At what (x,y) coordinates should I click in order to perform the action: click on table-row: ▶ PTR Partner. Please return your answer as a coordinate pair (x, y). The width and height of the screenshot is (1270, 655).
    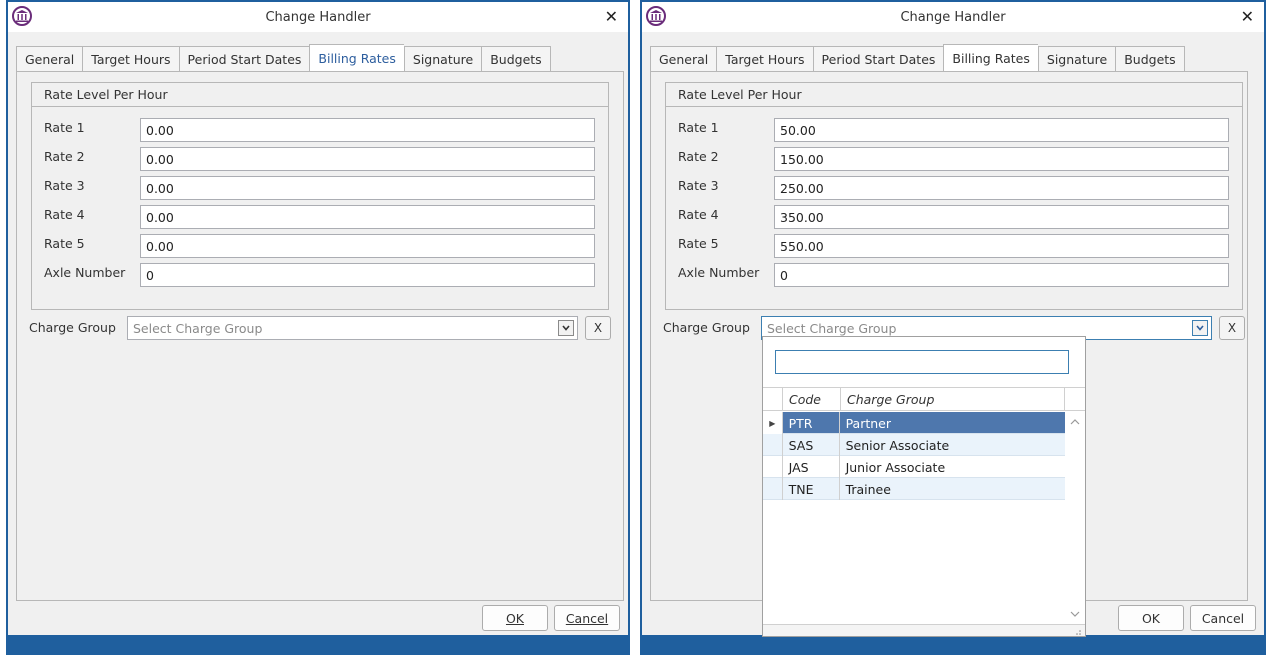
    Looking at the image, I should click on (914, 423).